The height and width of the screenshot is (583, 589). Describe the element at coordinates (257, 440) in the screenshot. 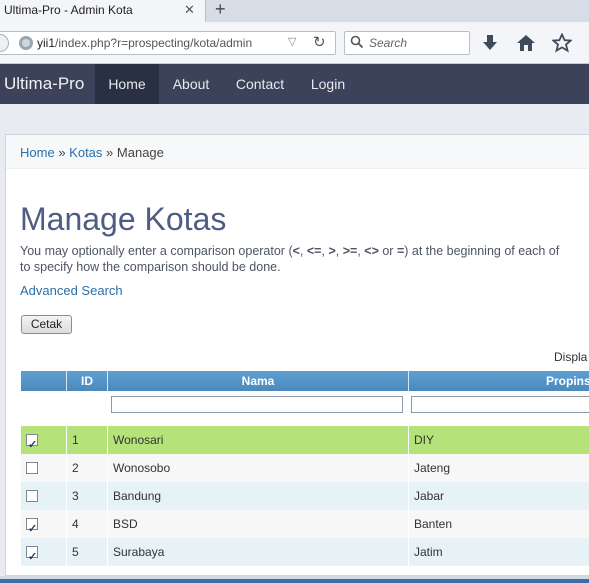

I see `cell-nama: Wonosari` at that location.